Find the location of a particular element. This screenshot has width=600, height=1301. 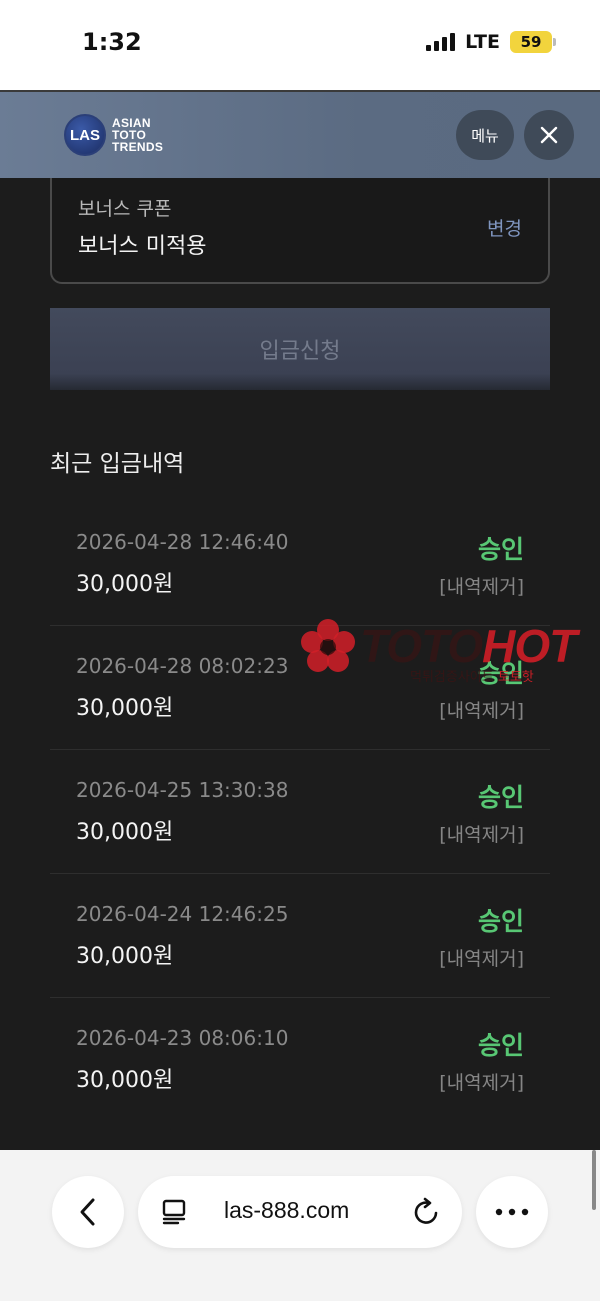

site-header: LAS ASIAN TOTO TRENDS 메뉴 is located at coordinates (300, 135).